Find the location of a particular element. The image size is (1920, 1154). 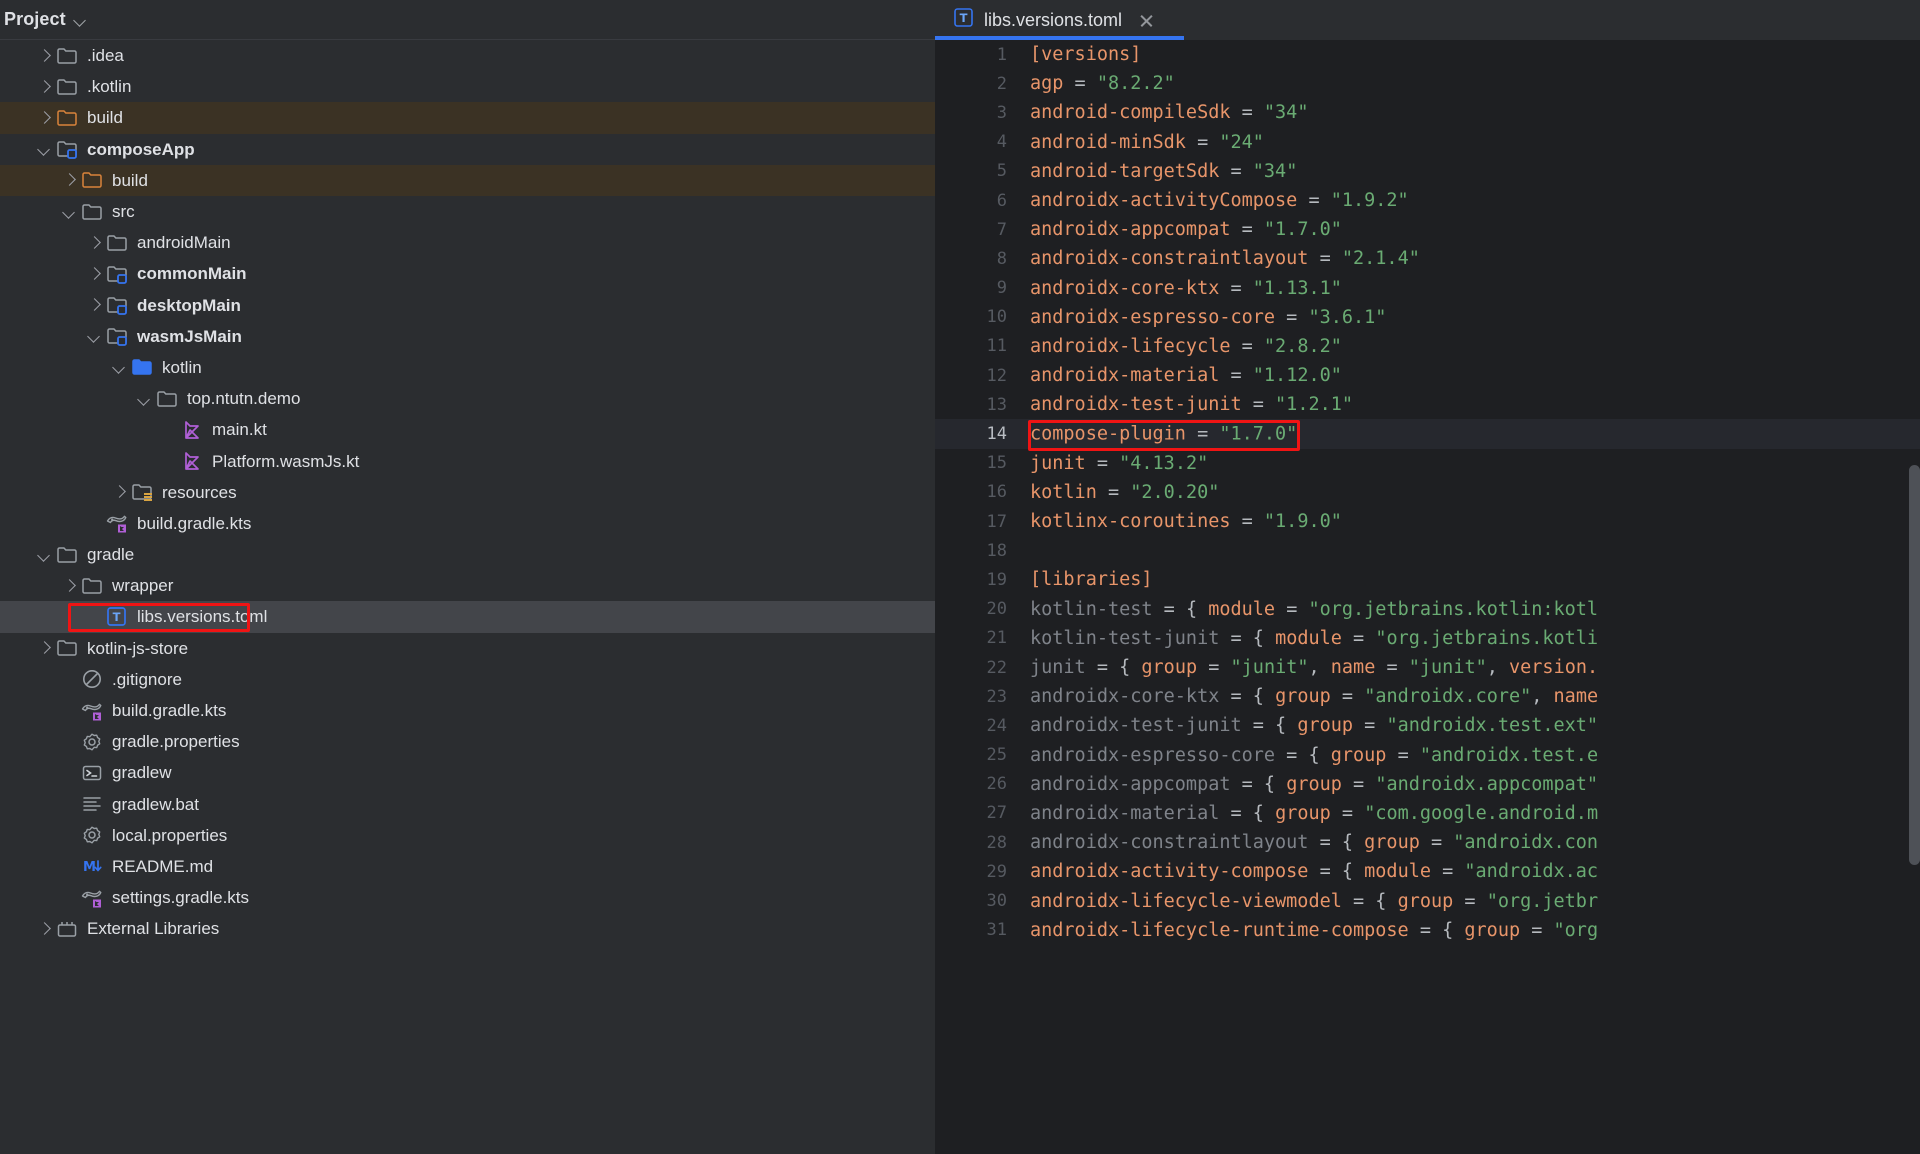

tree-item-kotlin: kotlin is located at coordinates (467, 367).